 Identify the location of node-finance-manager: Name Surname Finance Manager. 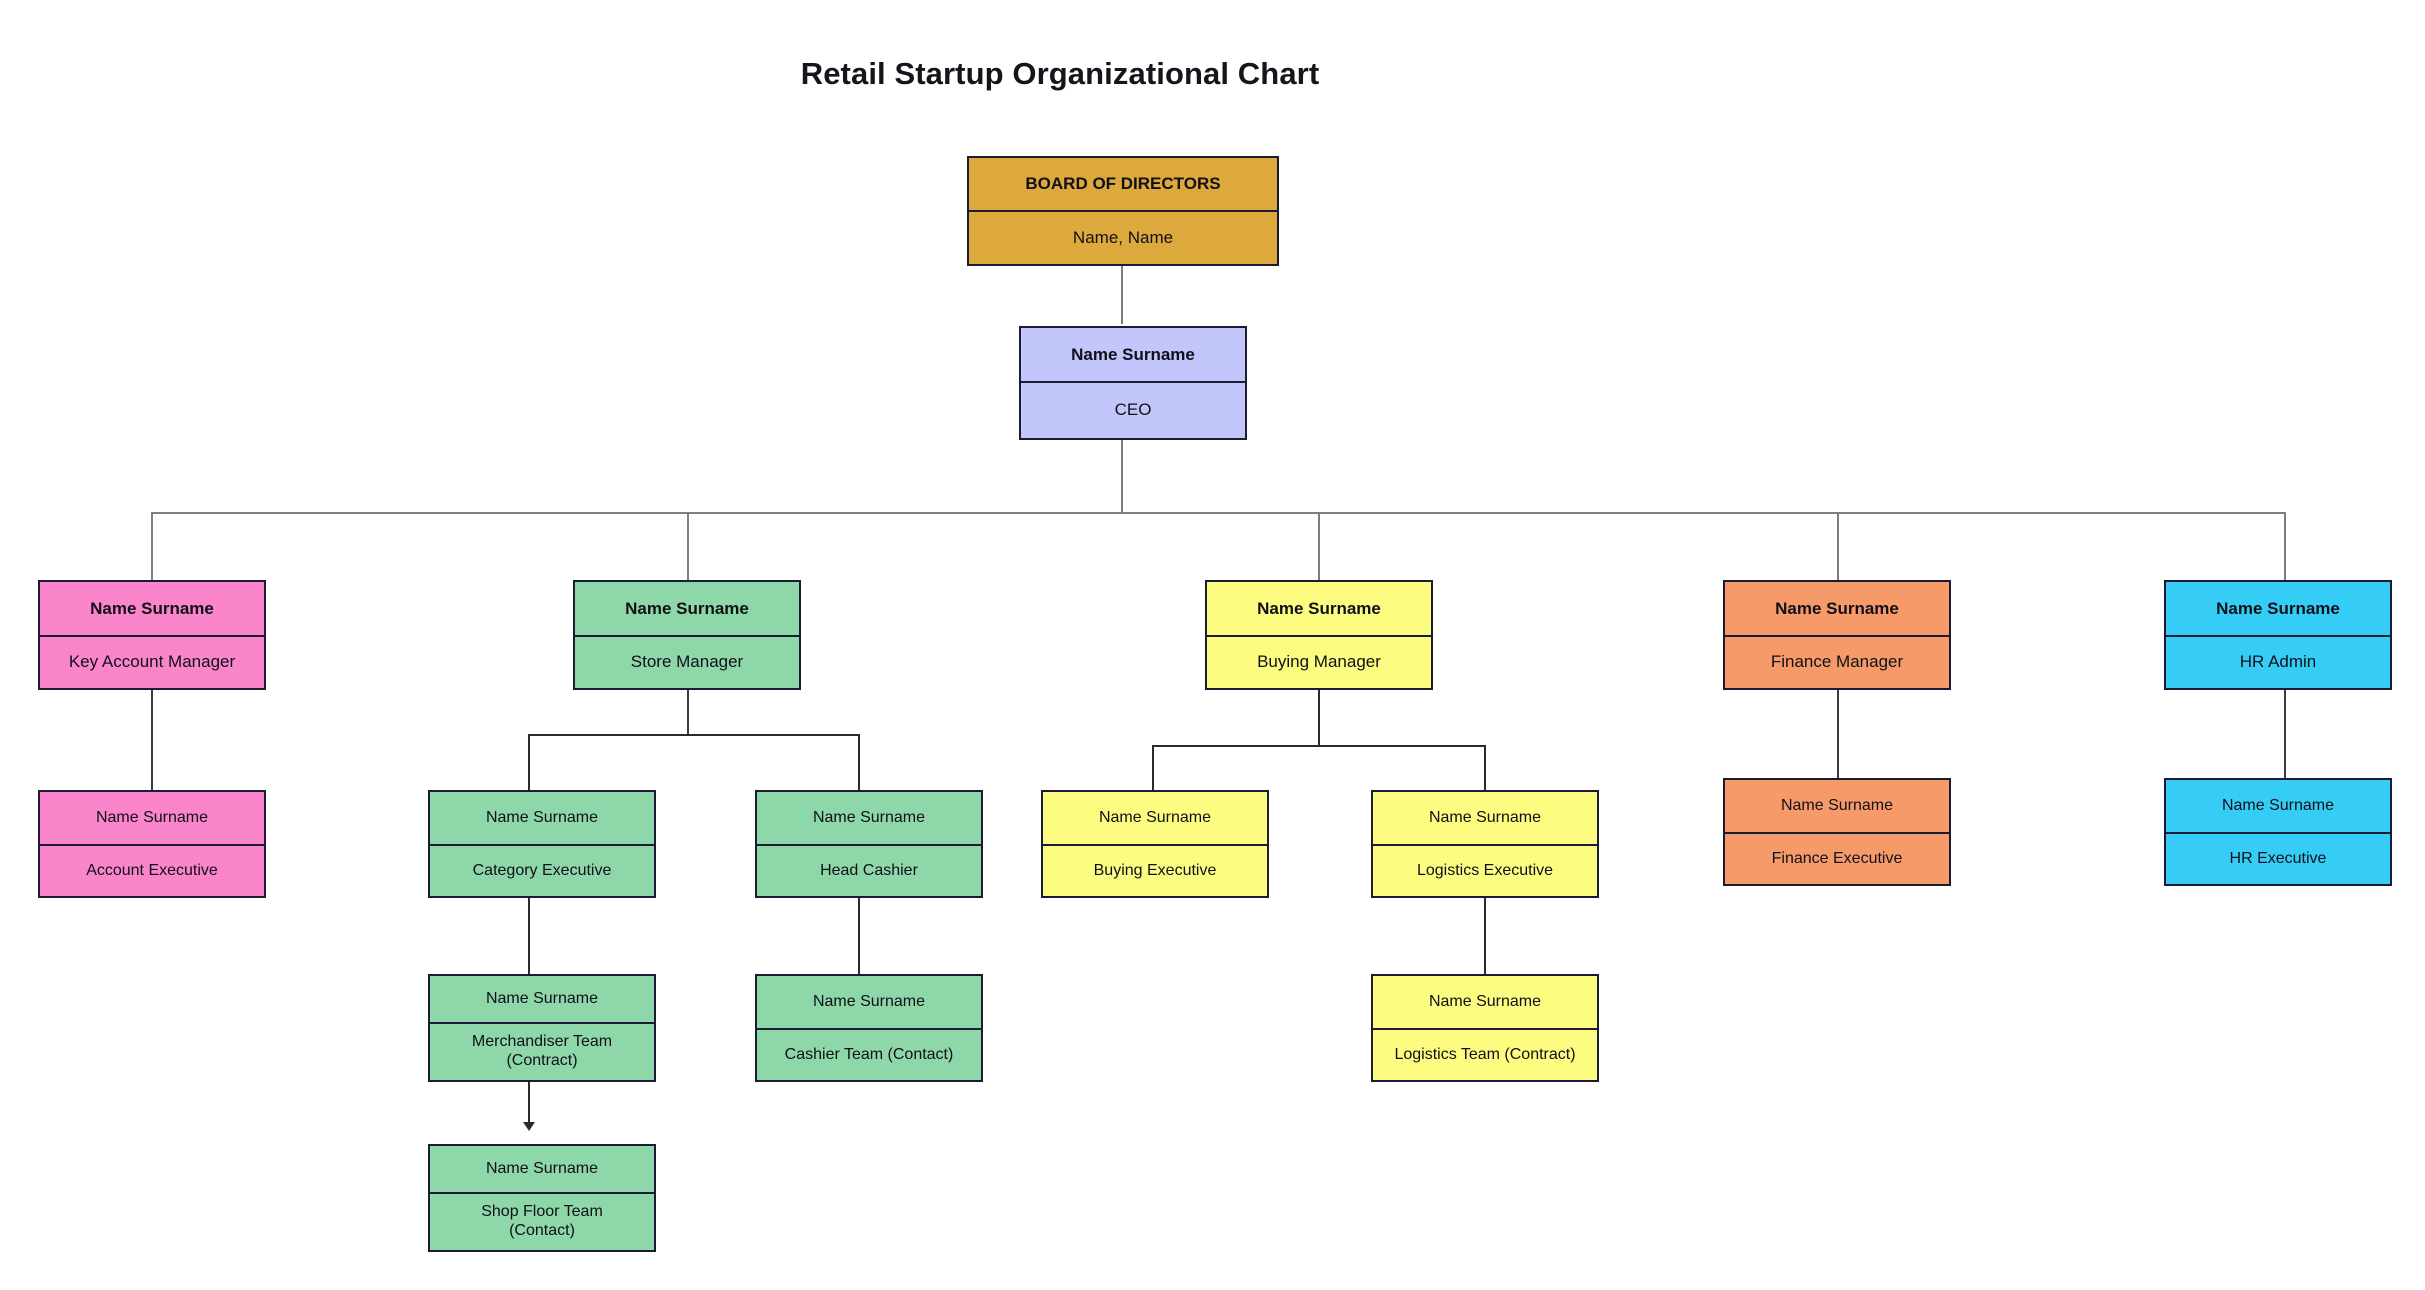
(1837, 635).